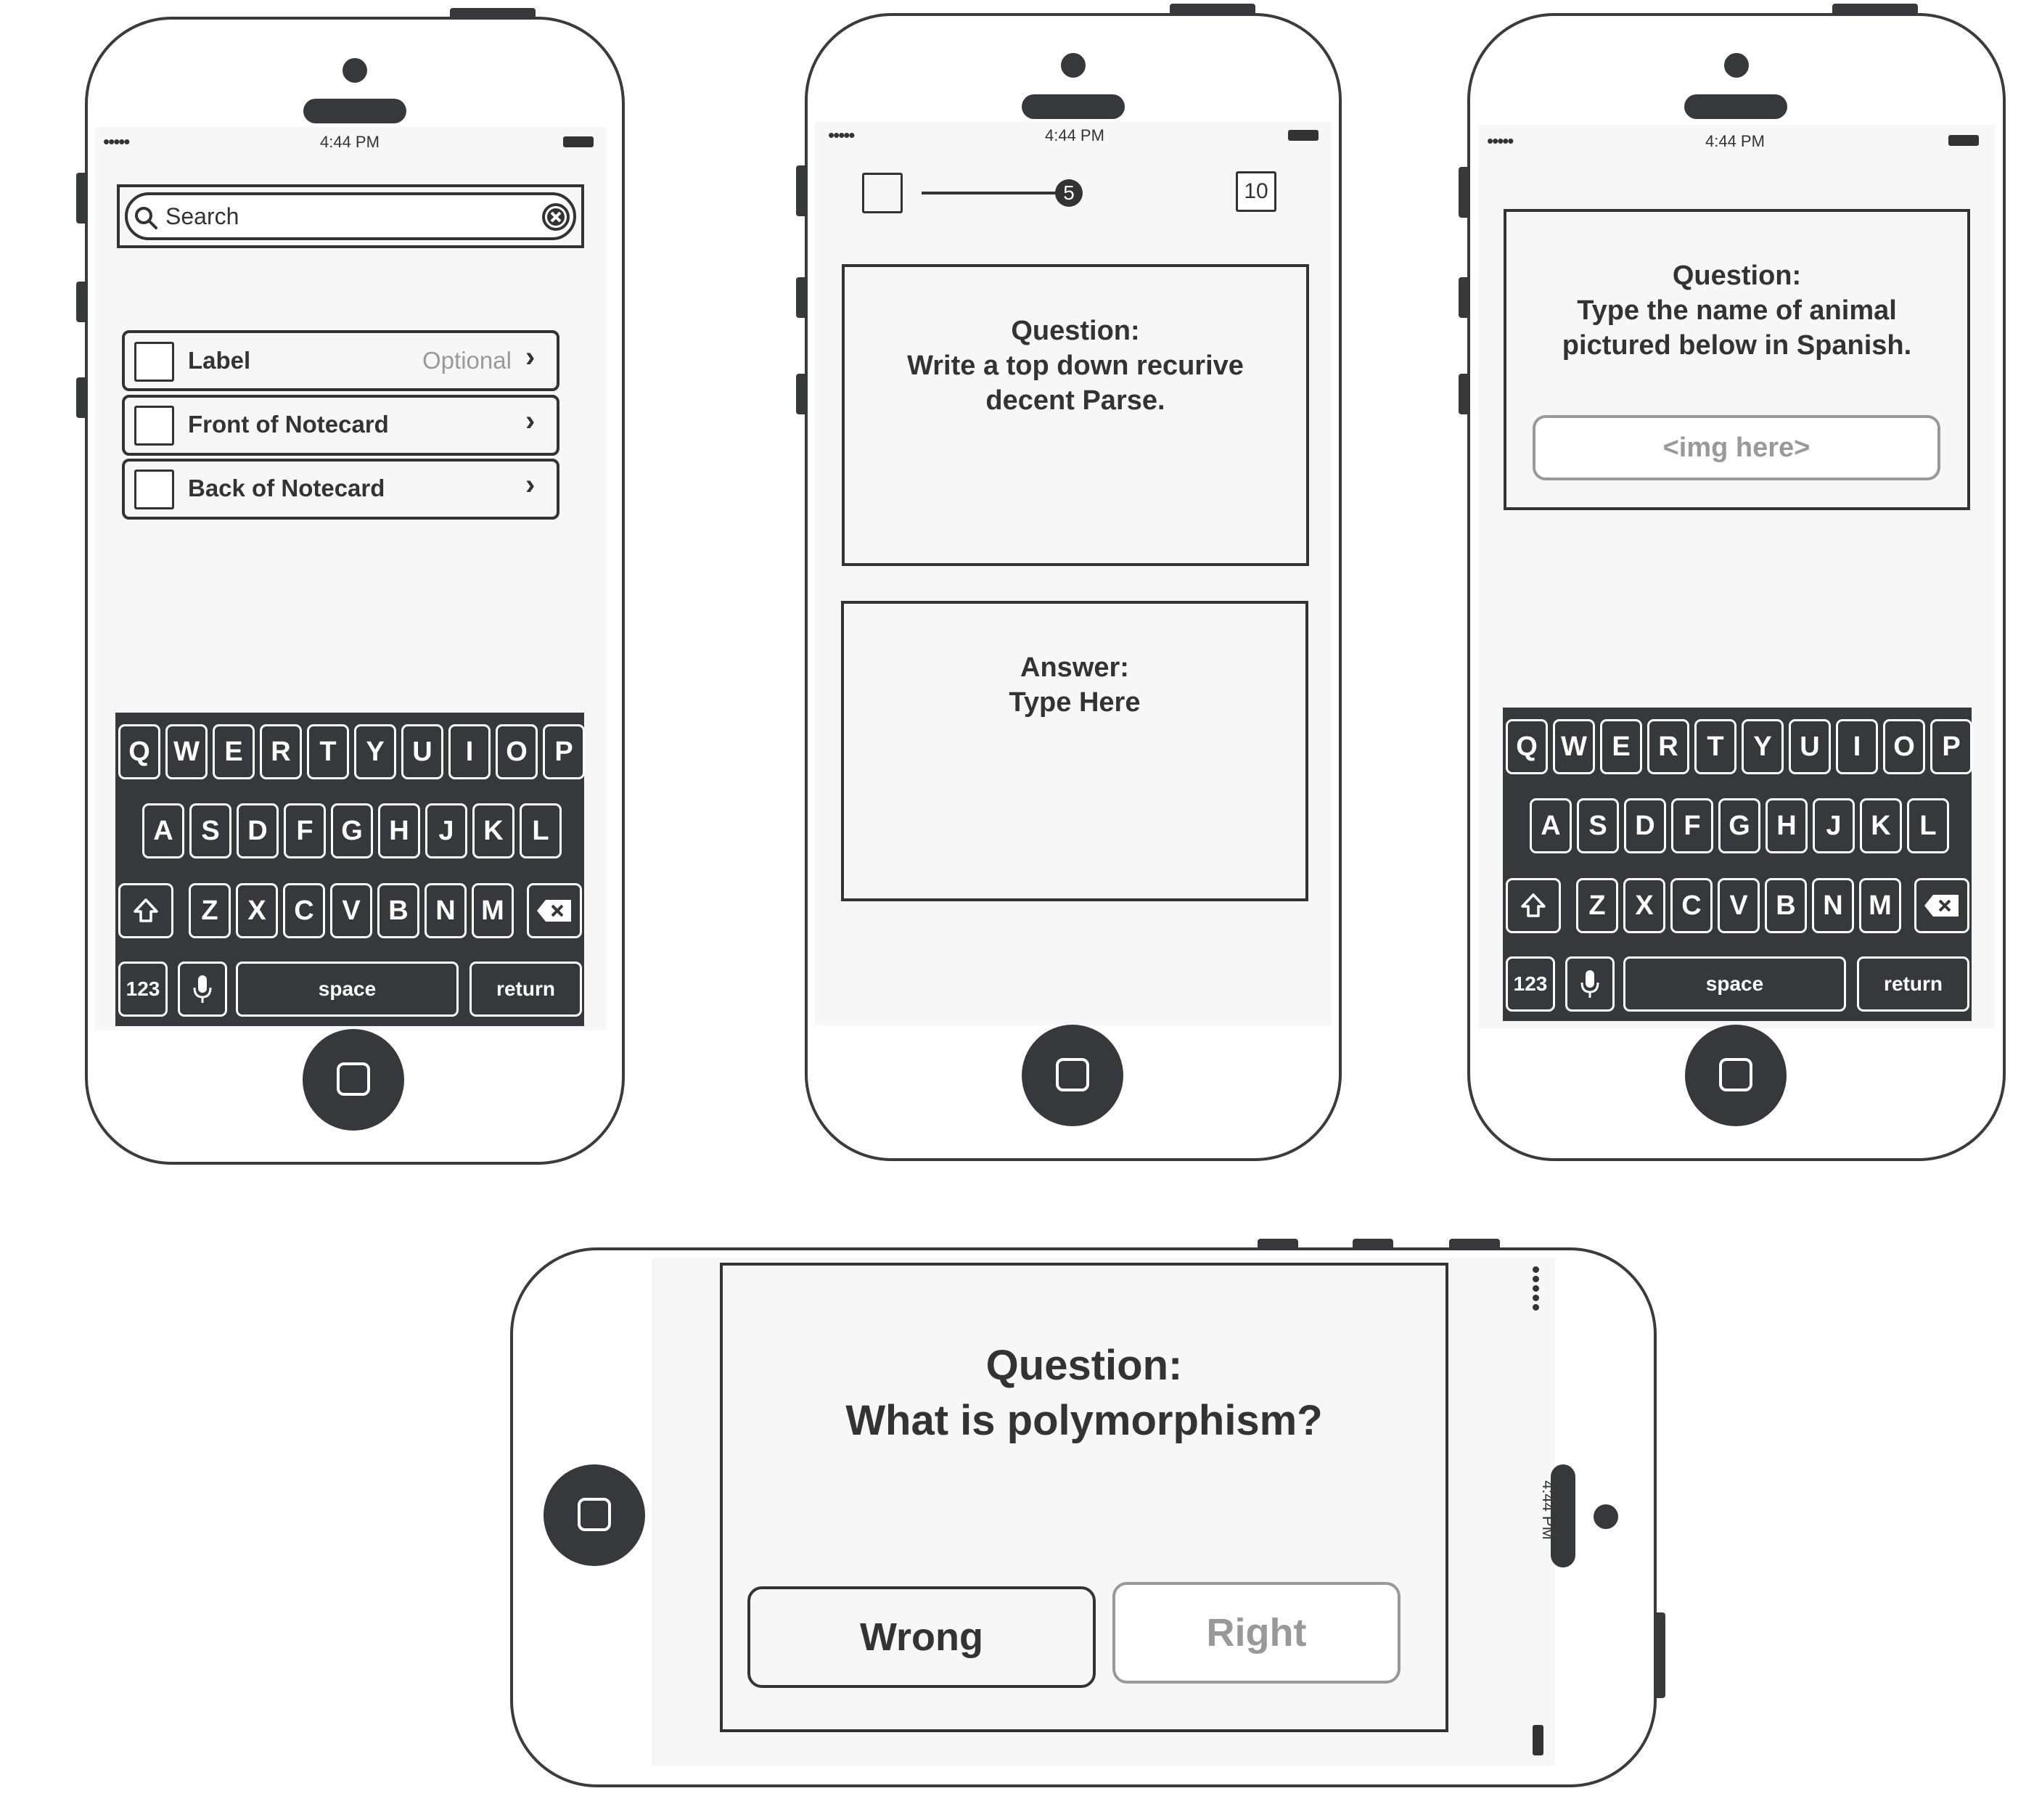 The image size is (2034, 1820). I want to click on kb1-numbers-key: 123, so click(143, 989).